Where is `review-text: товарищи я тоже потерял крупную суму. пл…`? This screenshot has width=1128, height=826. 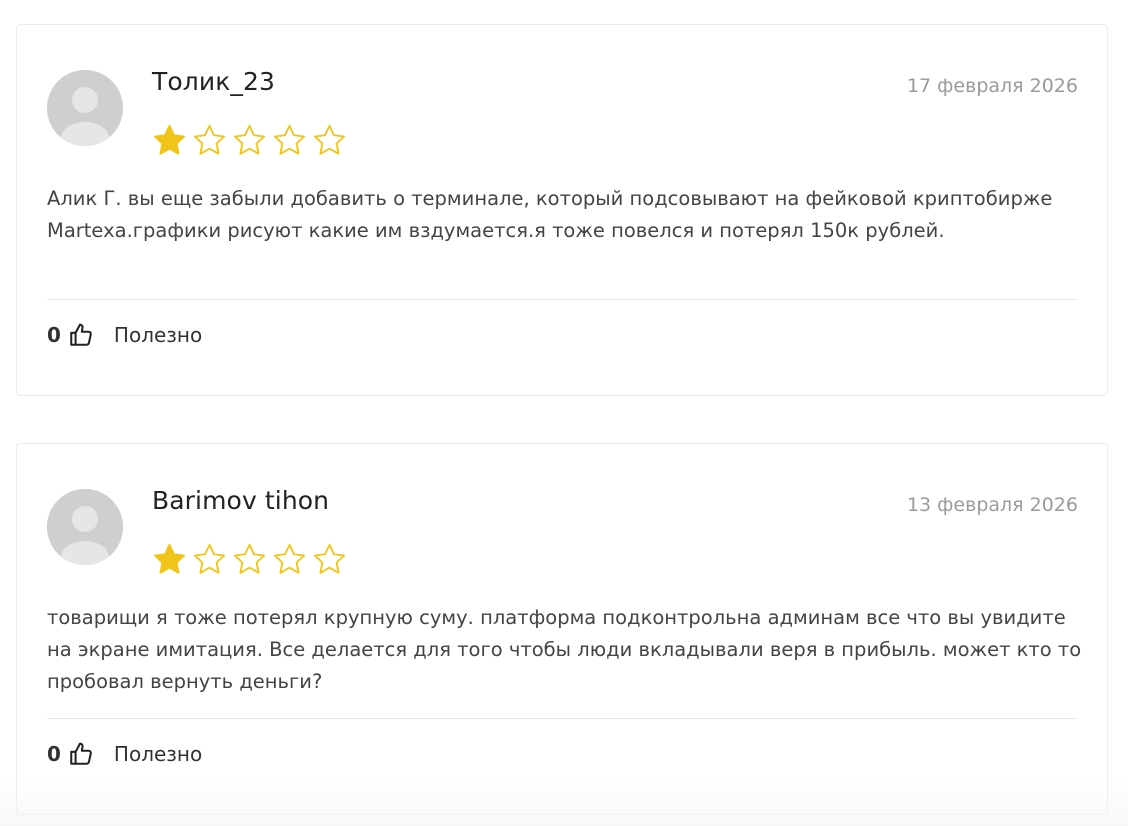 review-text: товарищи я тоже потерял крупную суму. пл… is located at coordinates (564, 649).